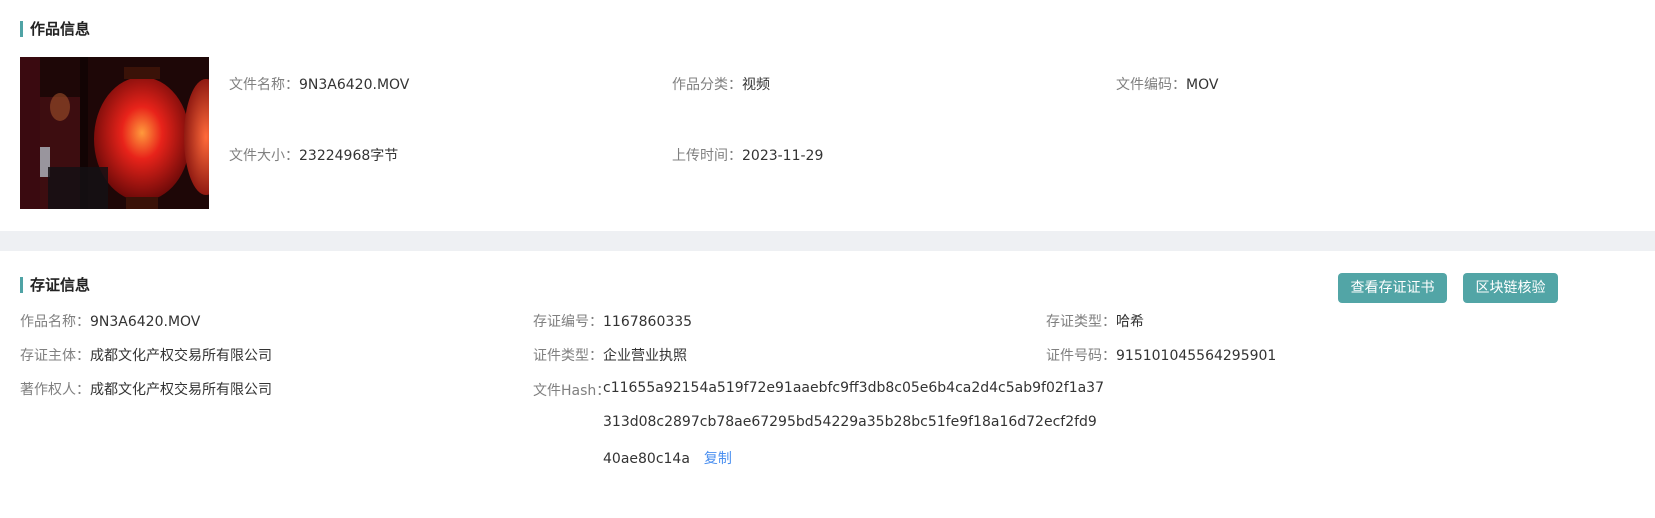 The height and width of the screenshot is (518, 1655). Describe the element at coordinates (572, 391) in the screenshot. I see `file-hash-label: 文件Hash：` at that location.